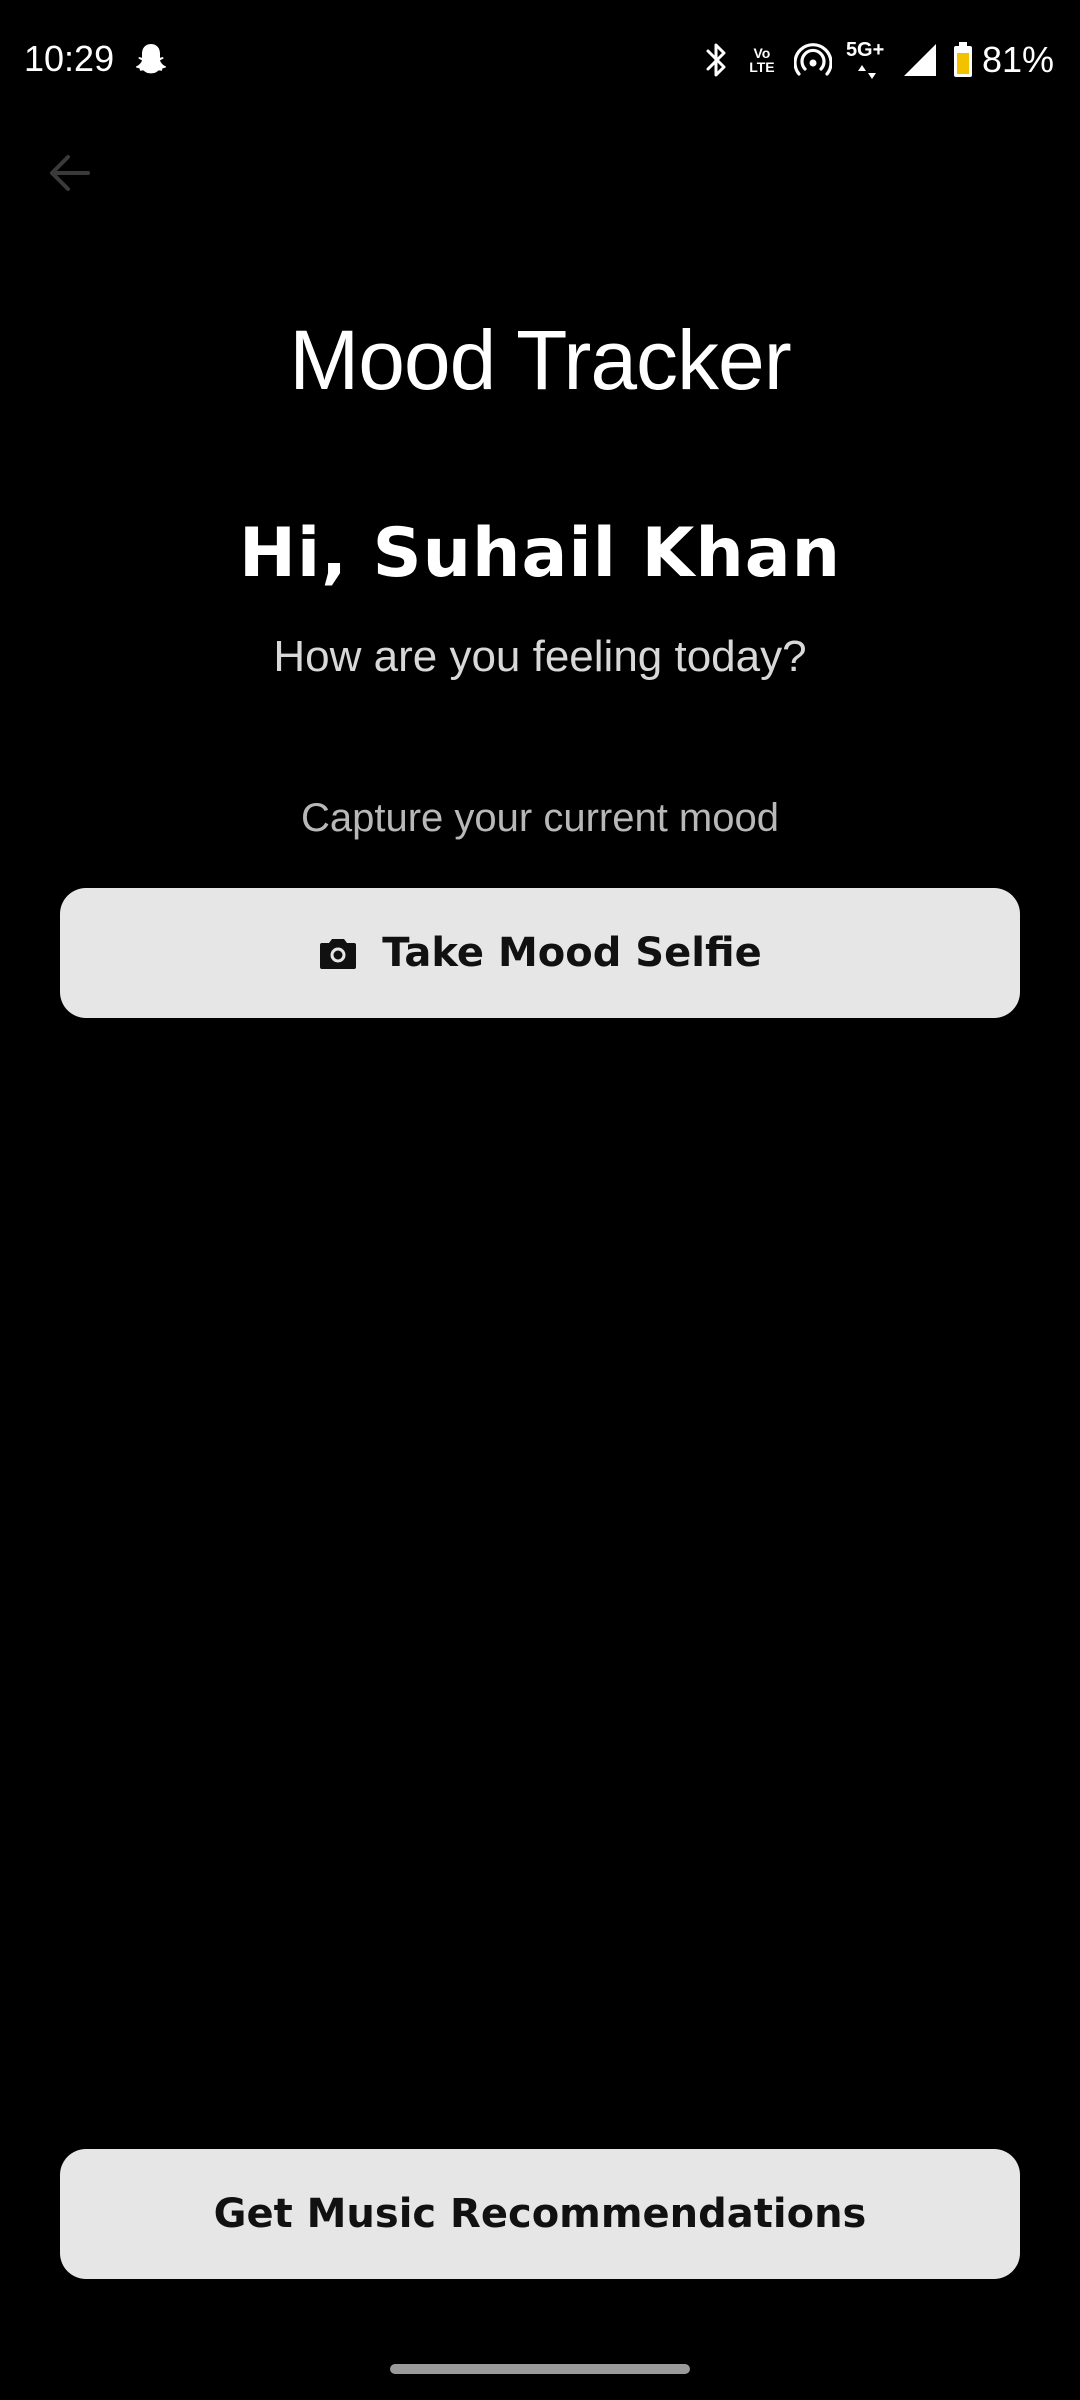  I want to click on take-mood-selfie-button: Take Mood Selfie, so click(540, 953).